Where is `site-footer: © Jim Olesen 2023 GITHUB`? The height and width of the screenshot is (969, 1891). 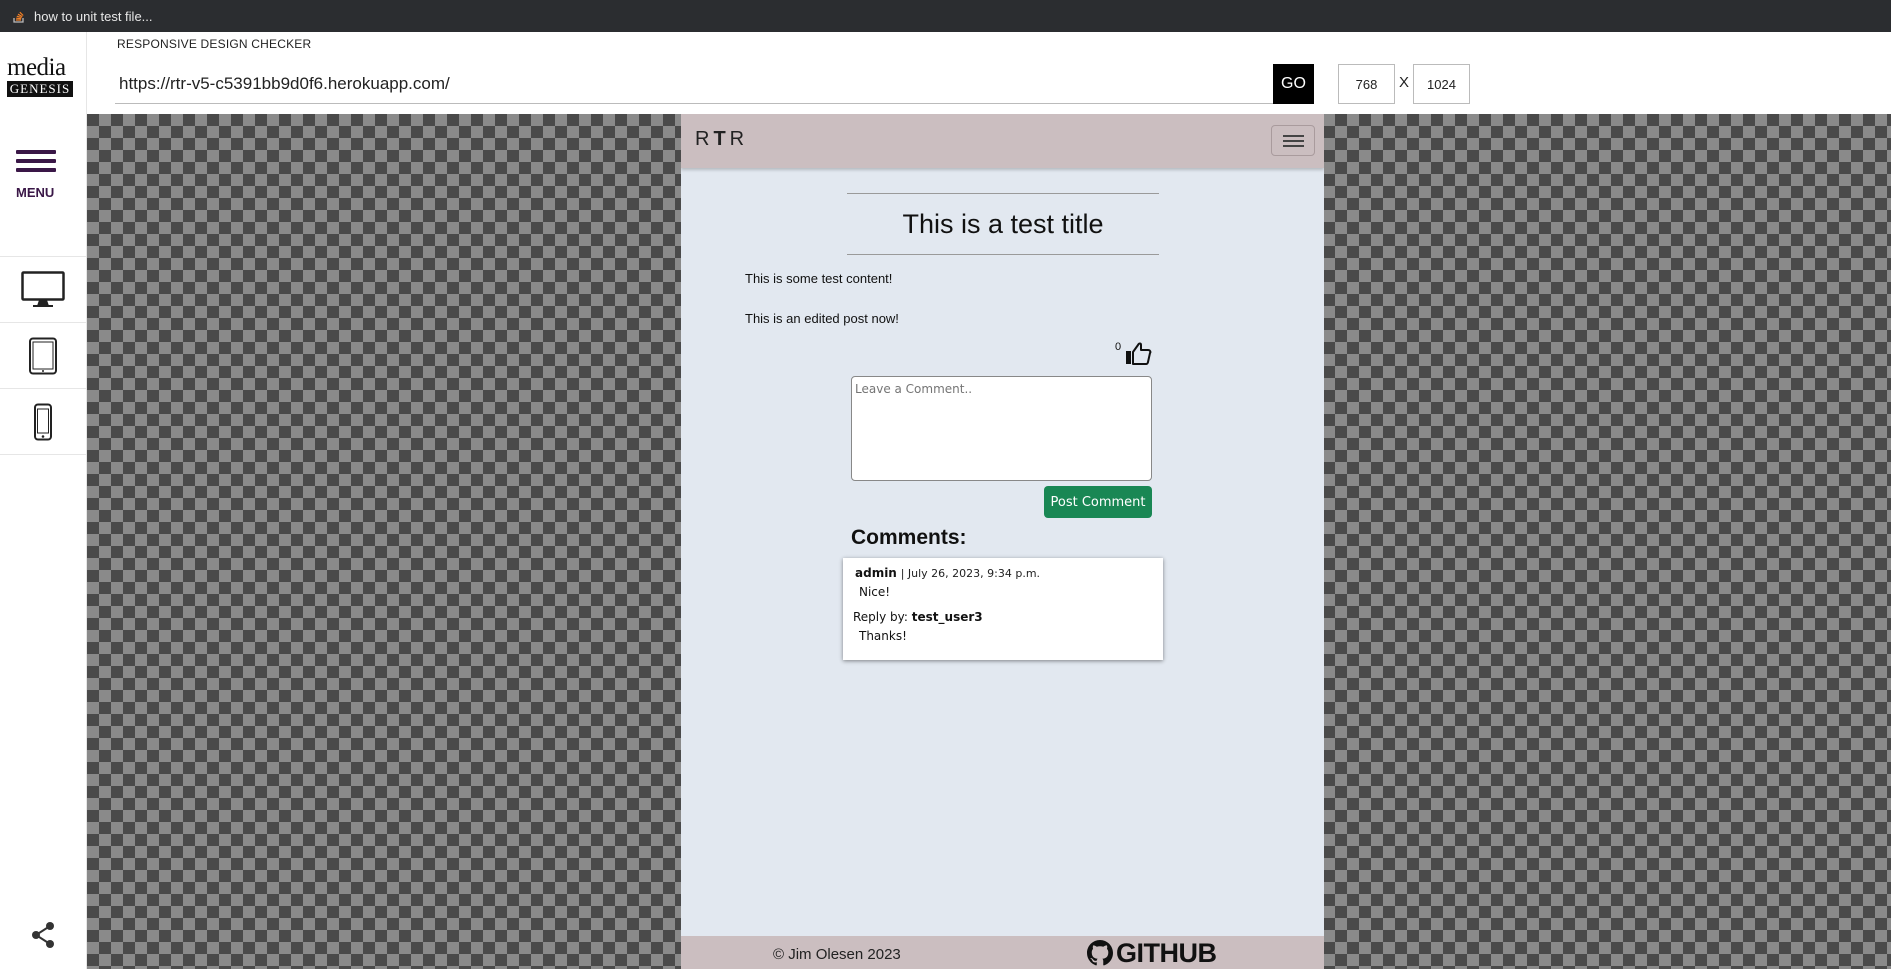 site-footer: © Jim Olesen 2023 GITHUB is located at coordinates (1002, 952).